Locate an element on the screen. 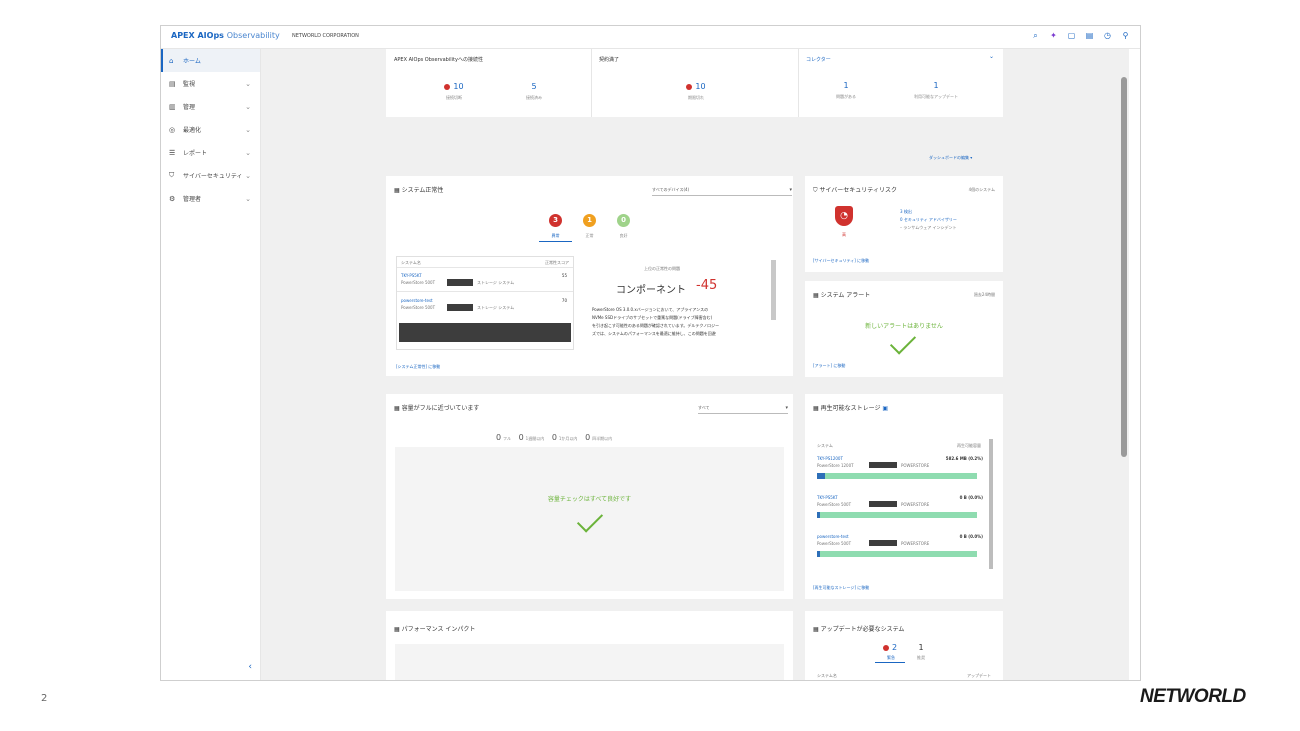 The width and height of the screenshot is (1300, 731). collector-updates-label: 利用可能なアップデート is located at coordinates (936, 96).